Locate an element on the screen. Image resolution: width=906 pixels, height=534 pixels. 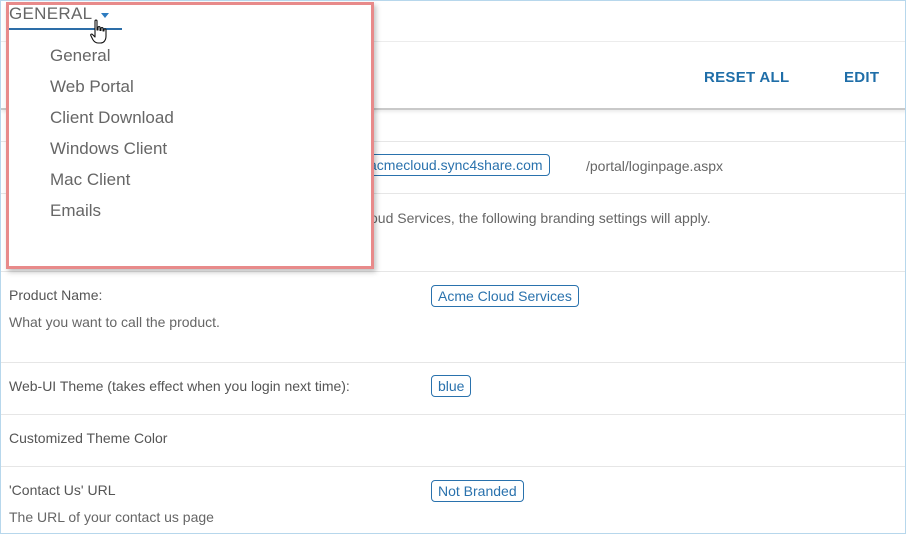
menu-item-emails: Emails is located at coordinates (75, 211).